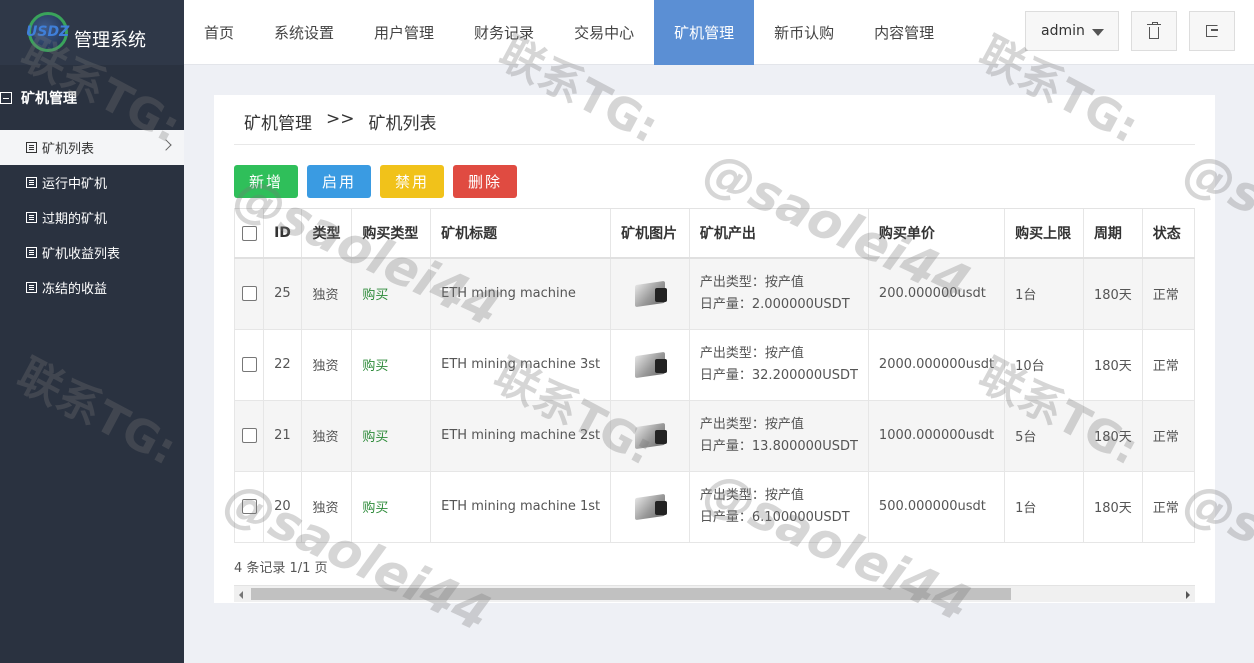 The width and height of the screenshot is (1254, 663). I want to click on col-status: 状态, so click(1168, 234).